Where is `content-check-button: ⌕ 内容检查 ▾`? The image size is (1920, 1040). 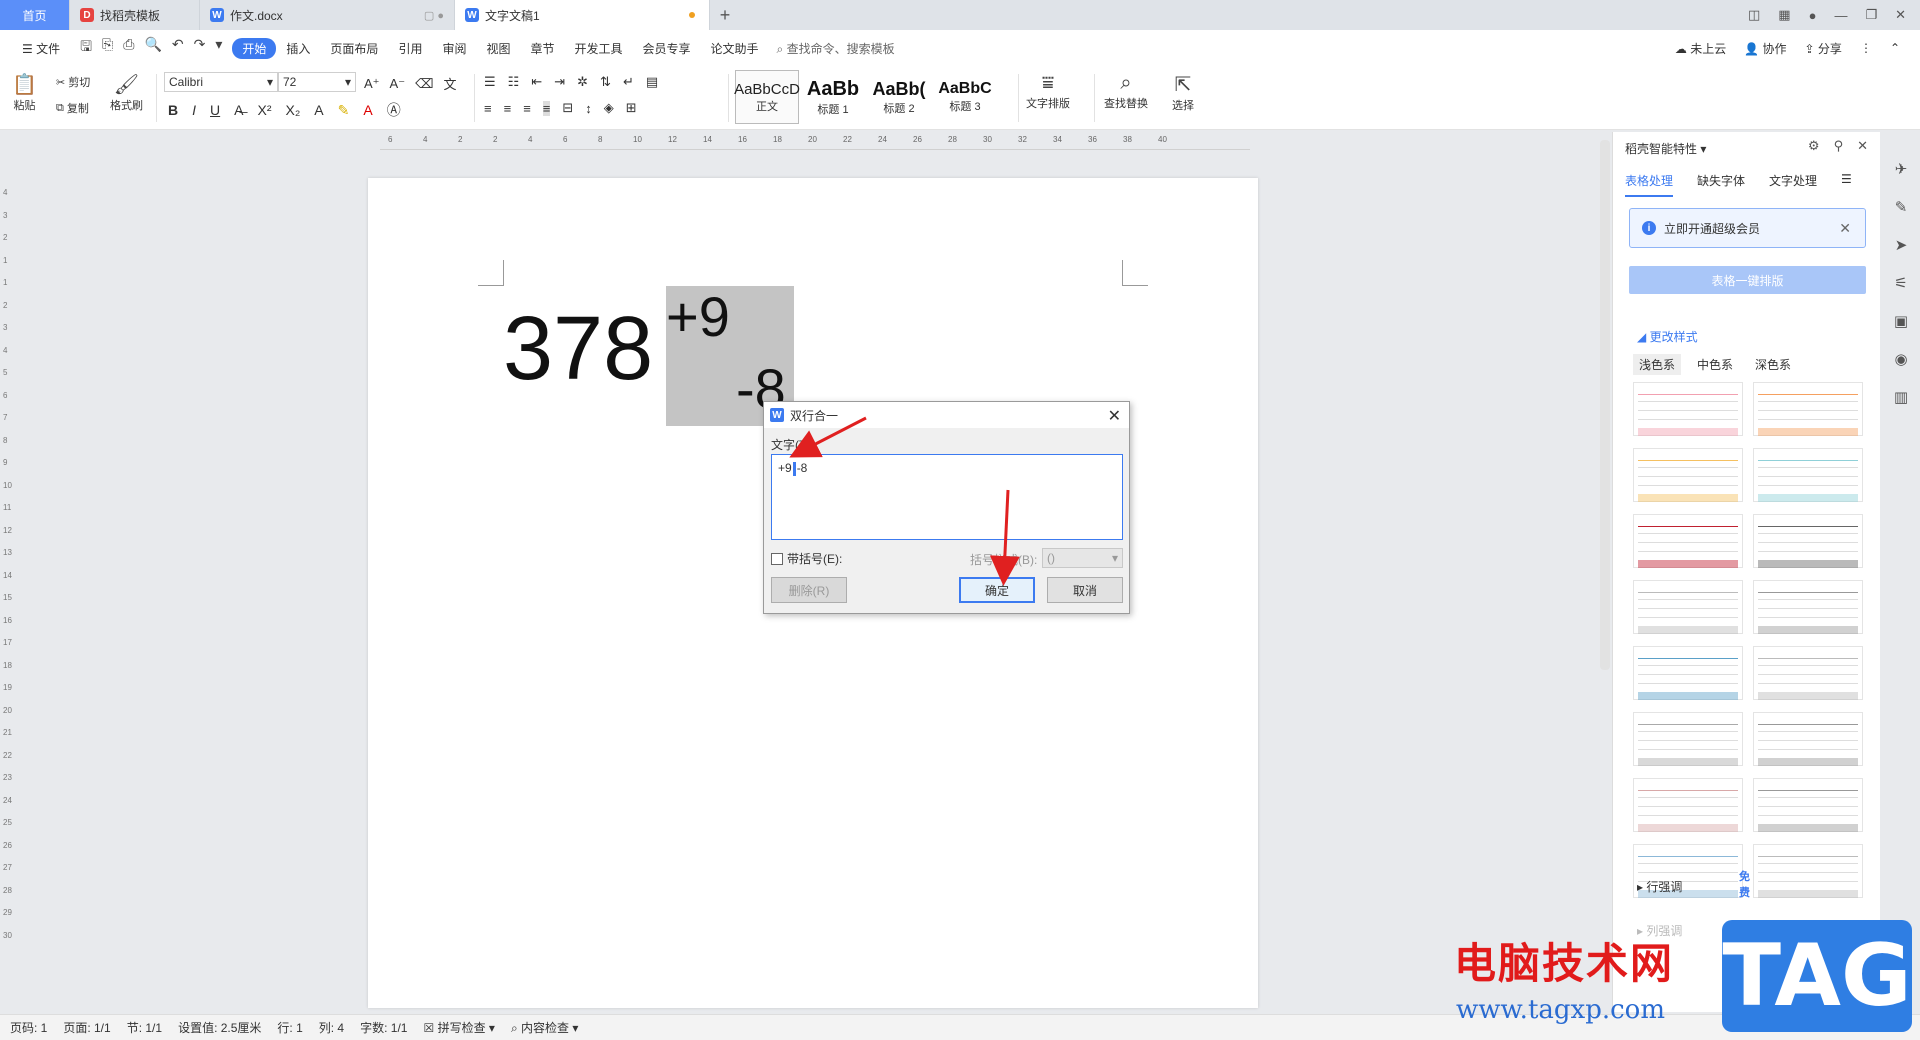
content-check-button: ⌕ 内容检查 ▾ is located at coordinates (544, 1027).